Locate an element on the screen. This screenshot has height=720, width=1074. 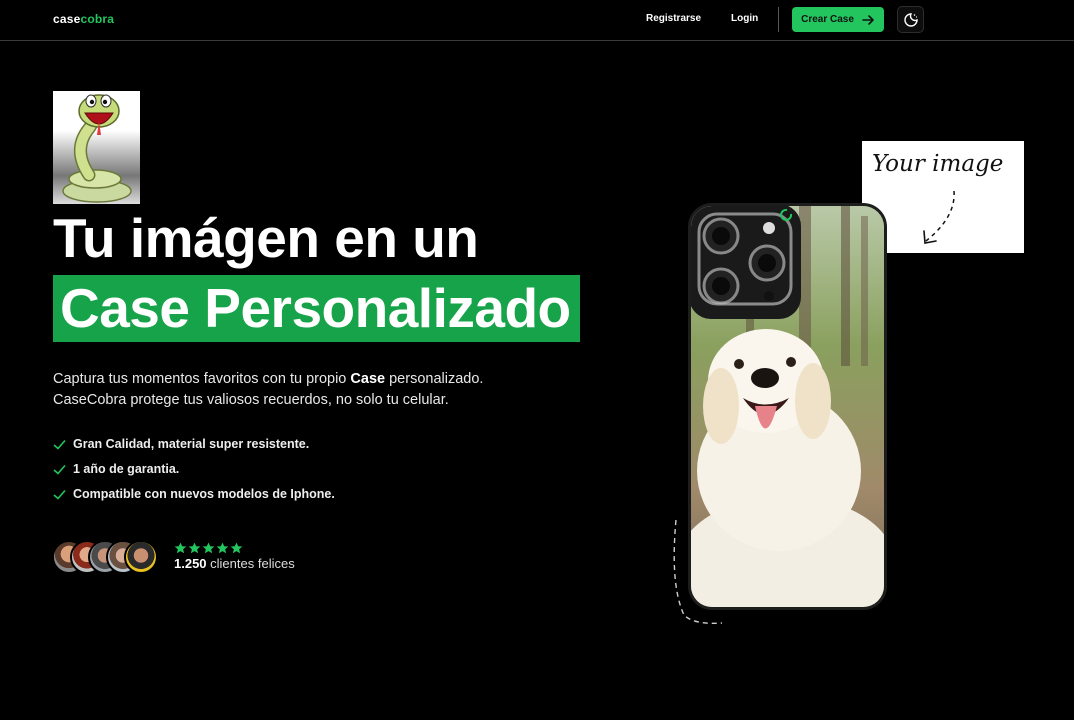
arrow-right-icon is located at coordinates (868, 19).